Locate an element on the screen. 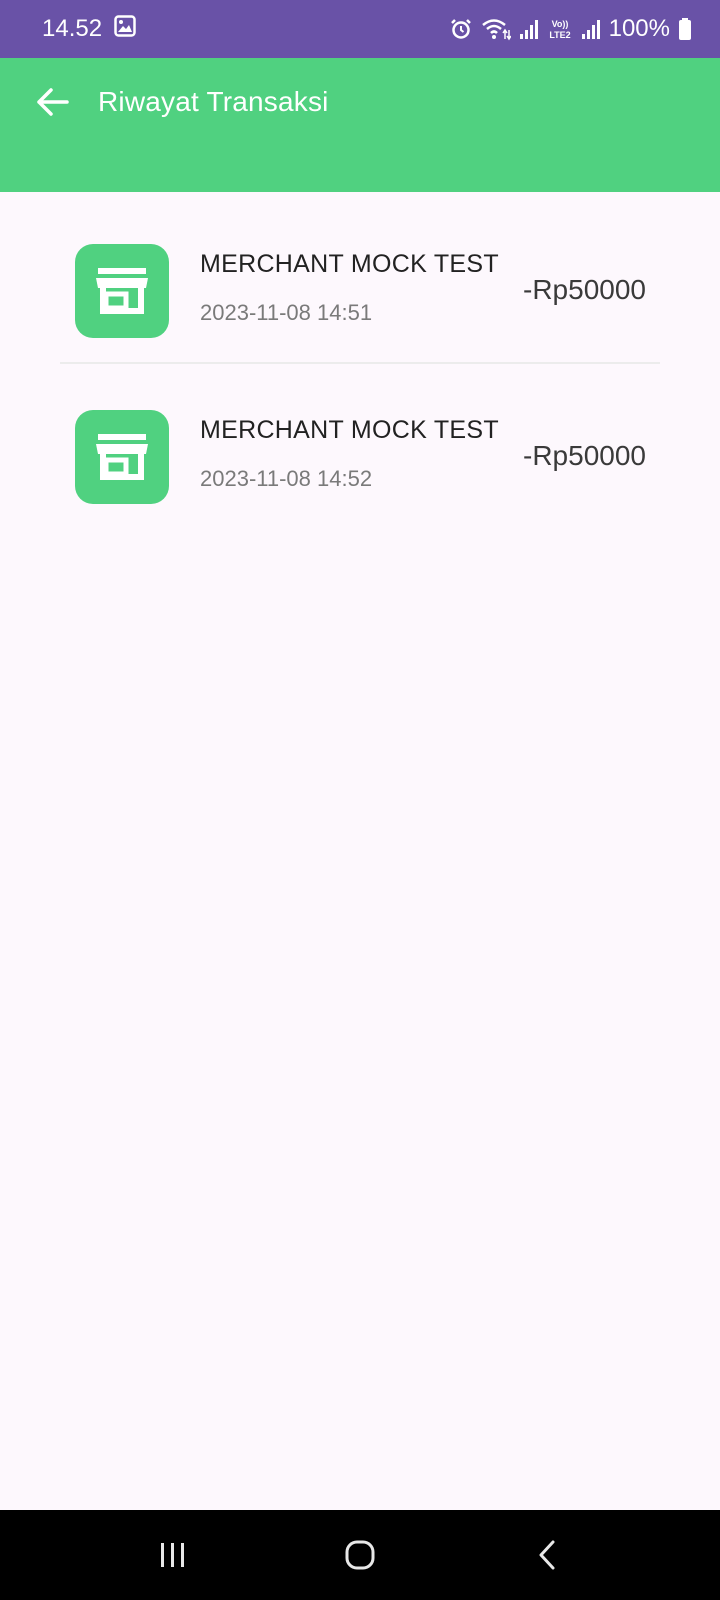  recent-apps-icon is located at coordinates (173, 1555).